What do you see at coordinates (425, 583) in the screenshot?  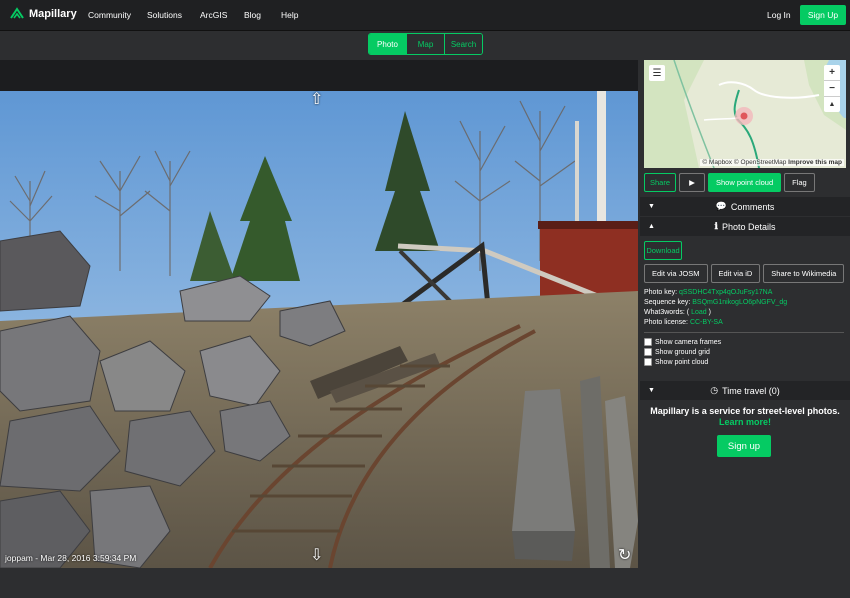 I see `bottom-bar` at bounding box center [425, 583].